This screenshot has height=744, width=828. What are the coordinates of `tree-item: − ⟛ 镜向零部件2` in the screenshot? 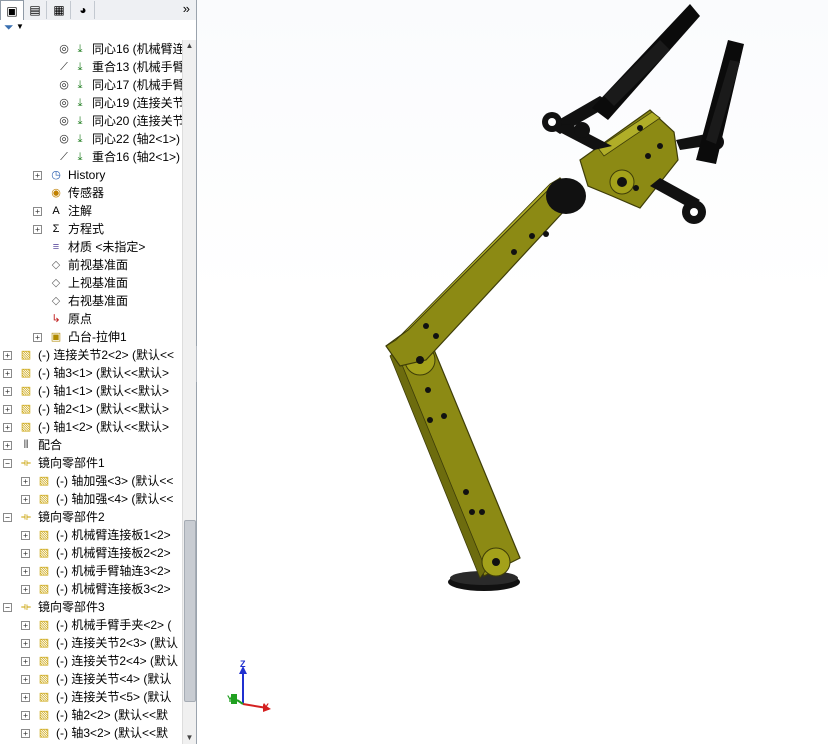 It's located at (91, 517).